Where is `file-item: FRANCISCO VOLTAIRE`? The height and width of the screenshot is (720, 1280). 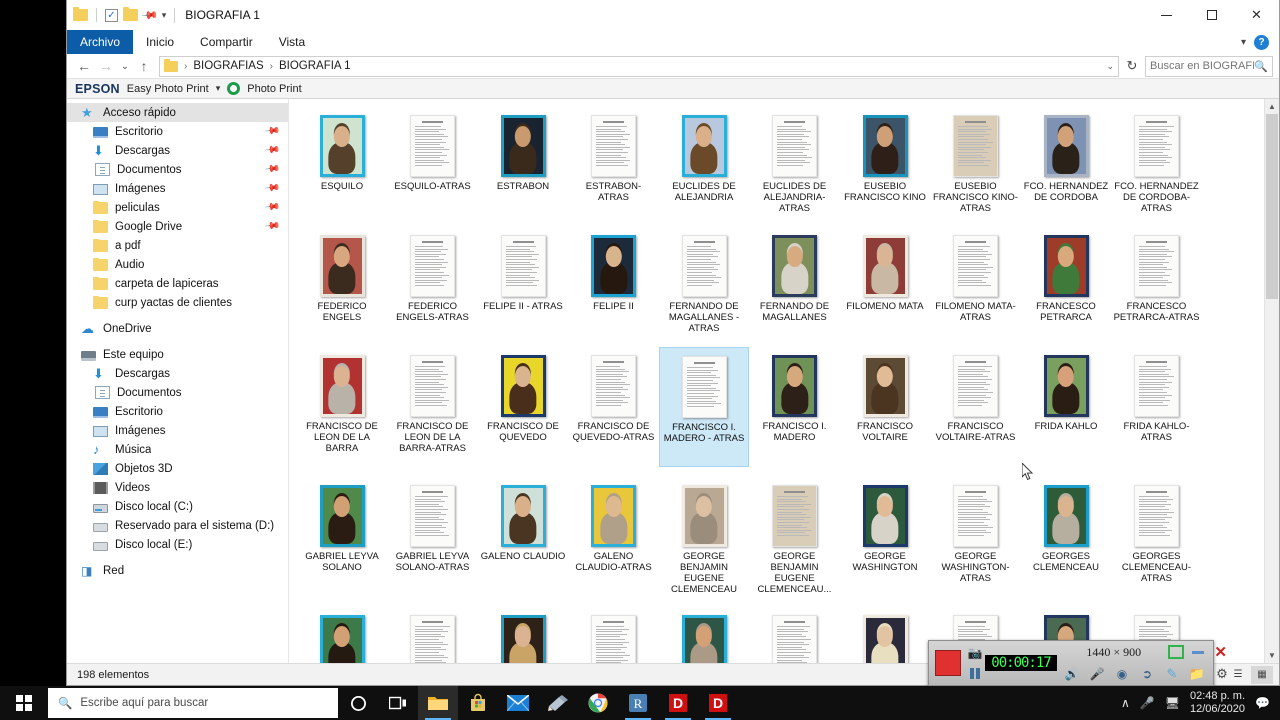
file-item: FRANCISCO VOLTAIRE is located at coordinates (885, 407).